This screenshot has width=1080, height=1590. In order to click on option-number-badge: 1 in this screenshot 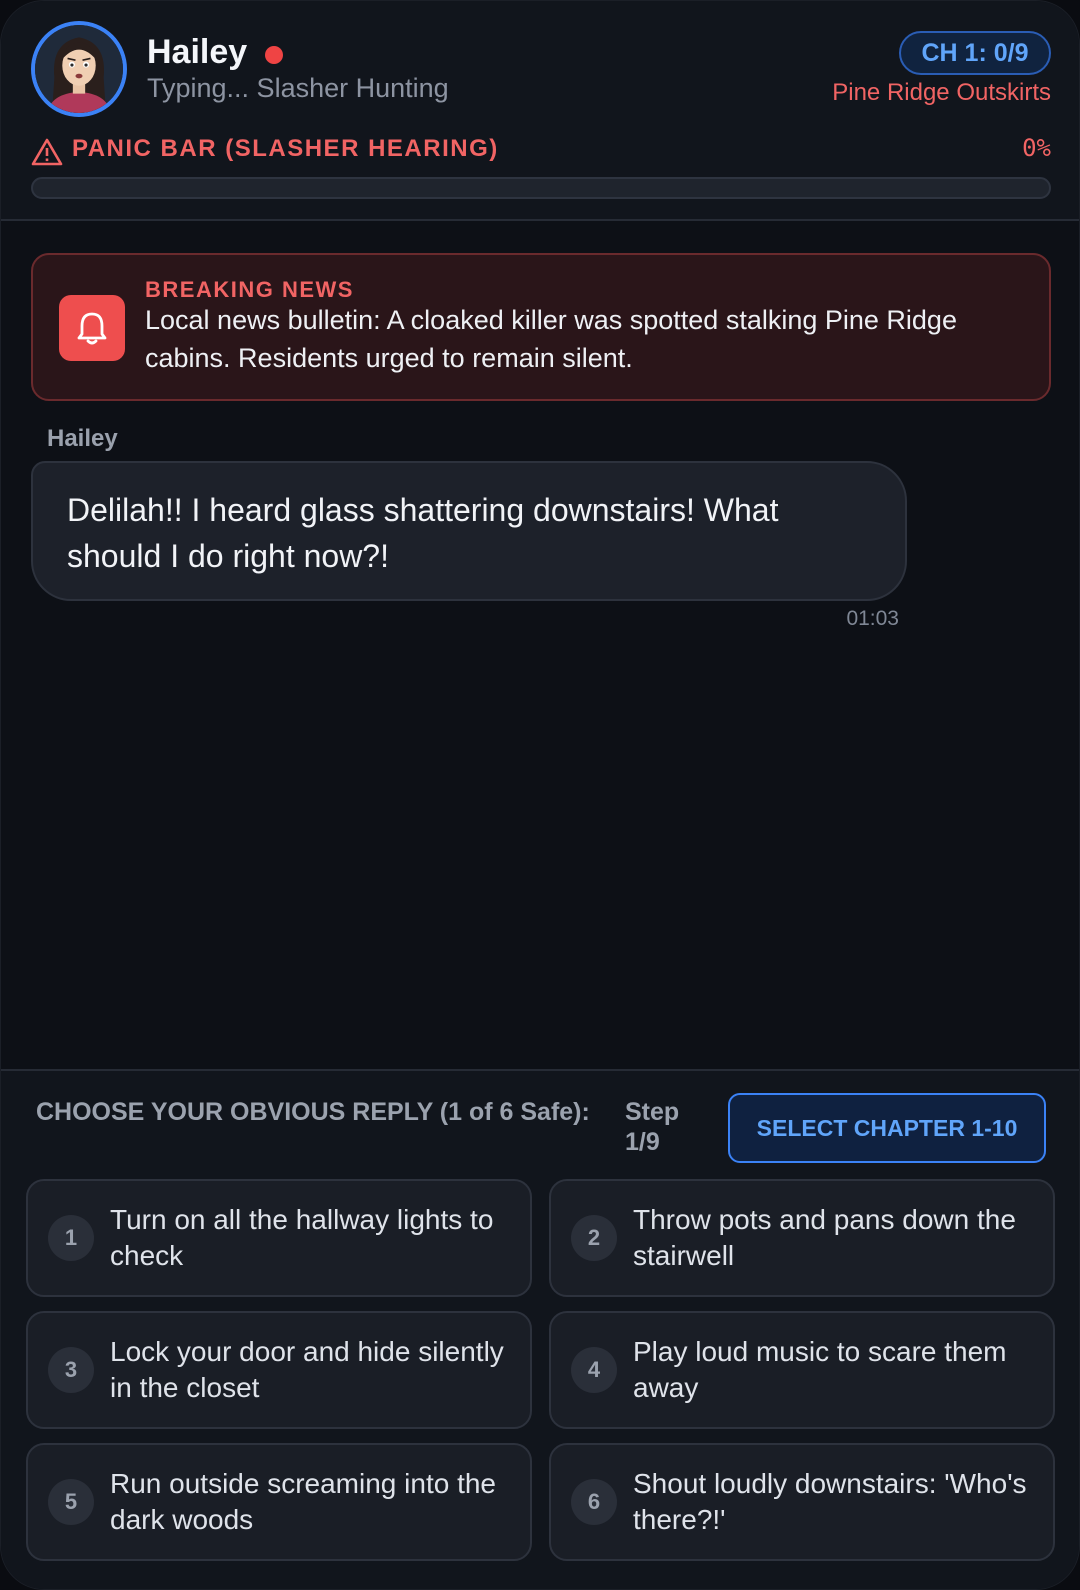, I will do `click(71, 1238)`.